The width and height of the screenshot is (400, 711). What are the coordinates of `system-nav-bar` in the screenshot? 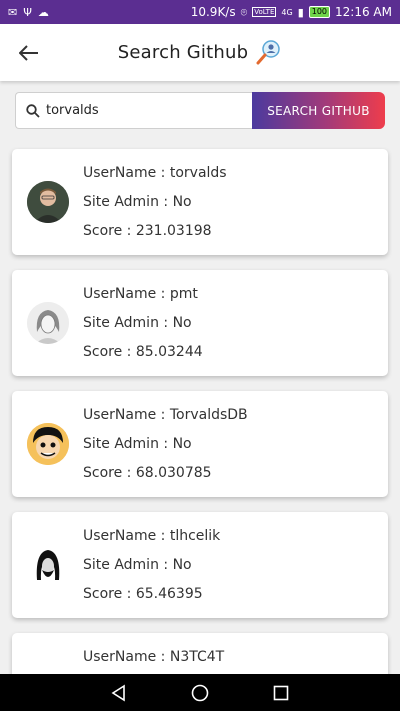 It's located at (200, 692).